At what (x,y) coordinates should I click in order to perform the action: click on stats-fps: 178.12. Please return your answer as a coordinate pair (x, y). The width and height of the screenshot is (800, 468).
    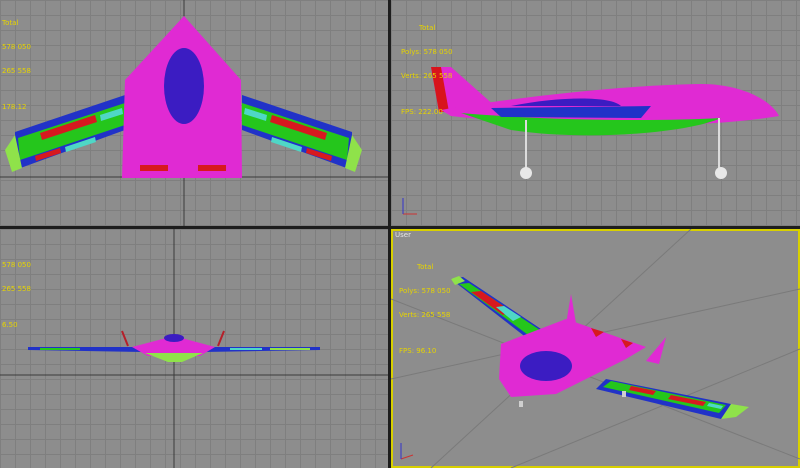
    Looking at the image, I should click on (14, 107).